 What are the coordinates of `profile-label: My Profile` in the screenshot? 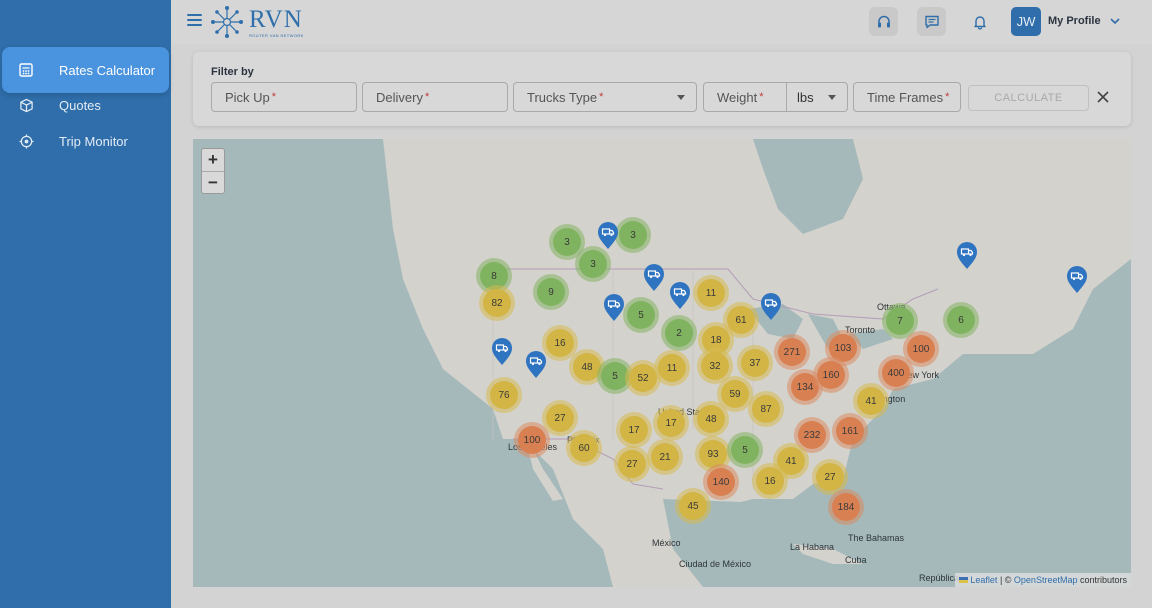 It's located at (1074, 21).